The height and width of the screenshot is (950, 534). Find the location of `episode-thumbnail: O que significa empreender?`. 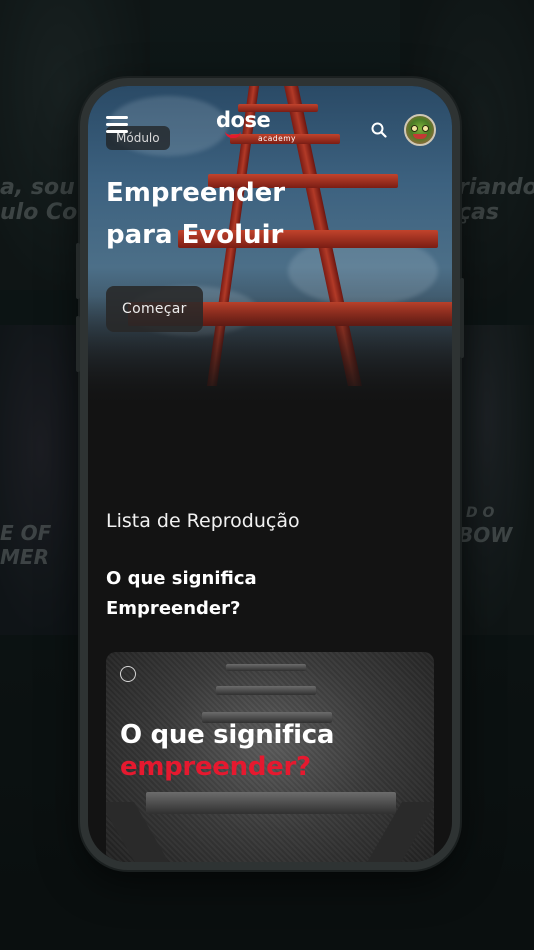

episode-thumbnail: O que significa empreender? is located at coordinates (270, 757).